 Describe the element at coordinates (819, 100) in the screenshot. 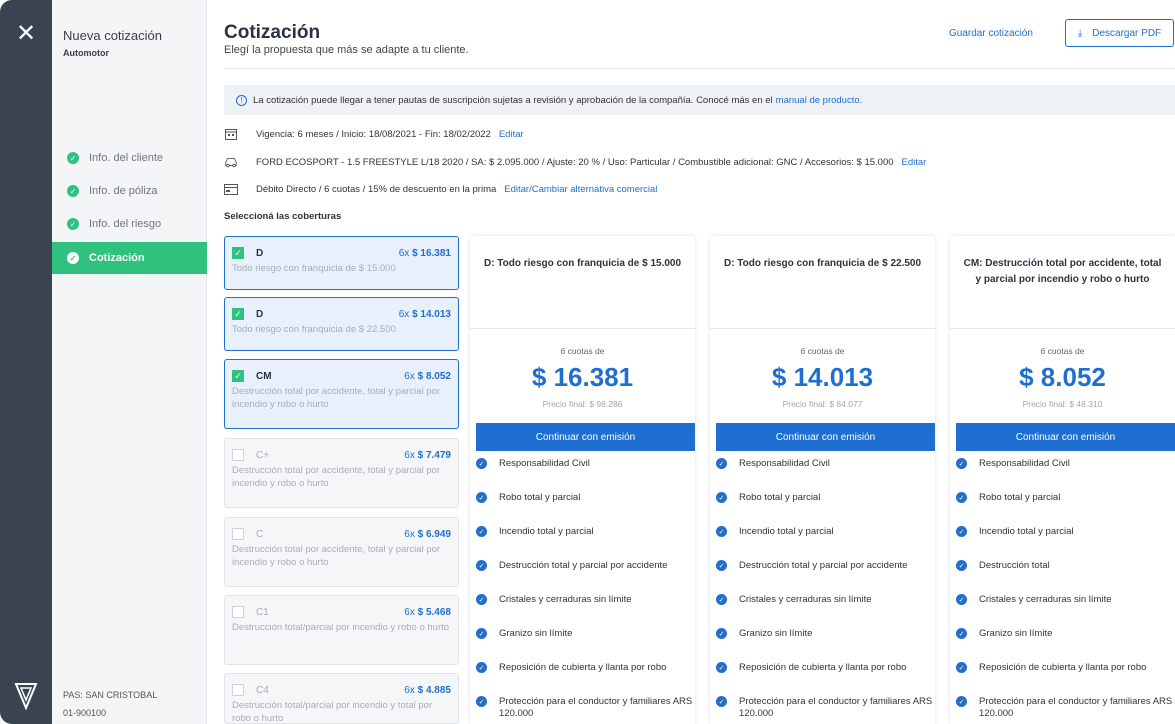

I see `product-manual-link: manual de producto.` at that location.